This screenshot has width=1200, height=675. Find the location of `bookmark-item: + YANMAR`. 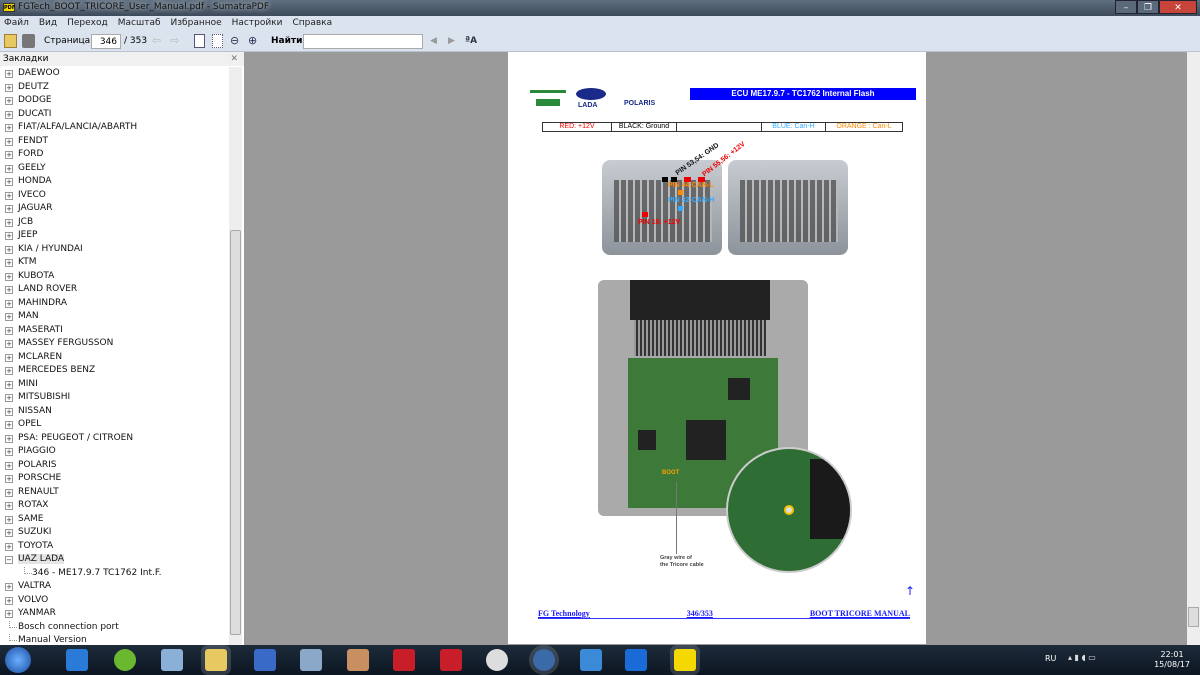

bookmark-item: + YANMAR is located at coordinates (114, 614).